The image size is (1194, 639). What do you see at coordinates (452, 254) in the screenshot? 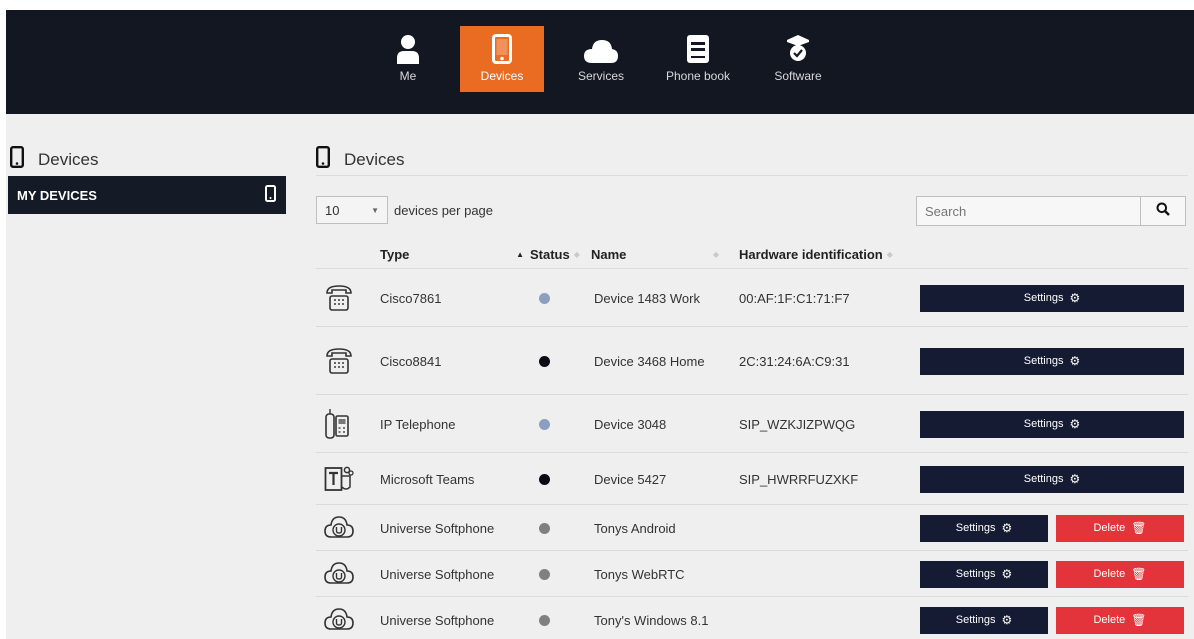
I see `column-header-type: Type ▲` at bounding box center [452, 254].